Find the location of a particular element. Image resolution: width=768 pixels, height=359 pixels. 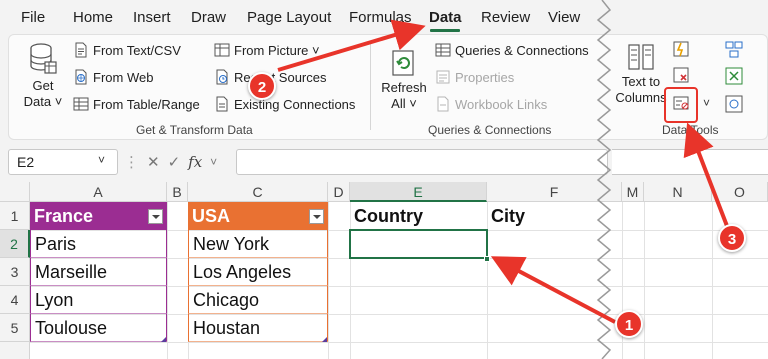

relationships-icon is located at coordinates (734, 76).